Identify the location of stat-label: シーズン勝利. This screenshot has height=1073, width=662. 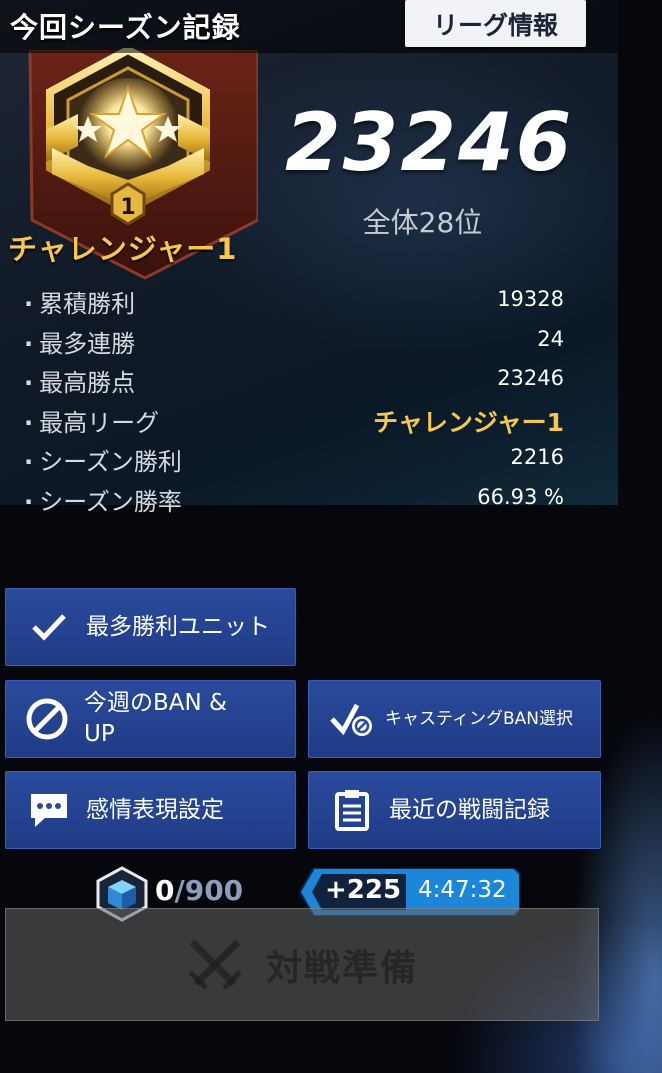
(103, 459).